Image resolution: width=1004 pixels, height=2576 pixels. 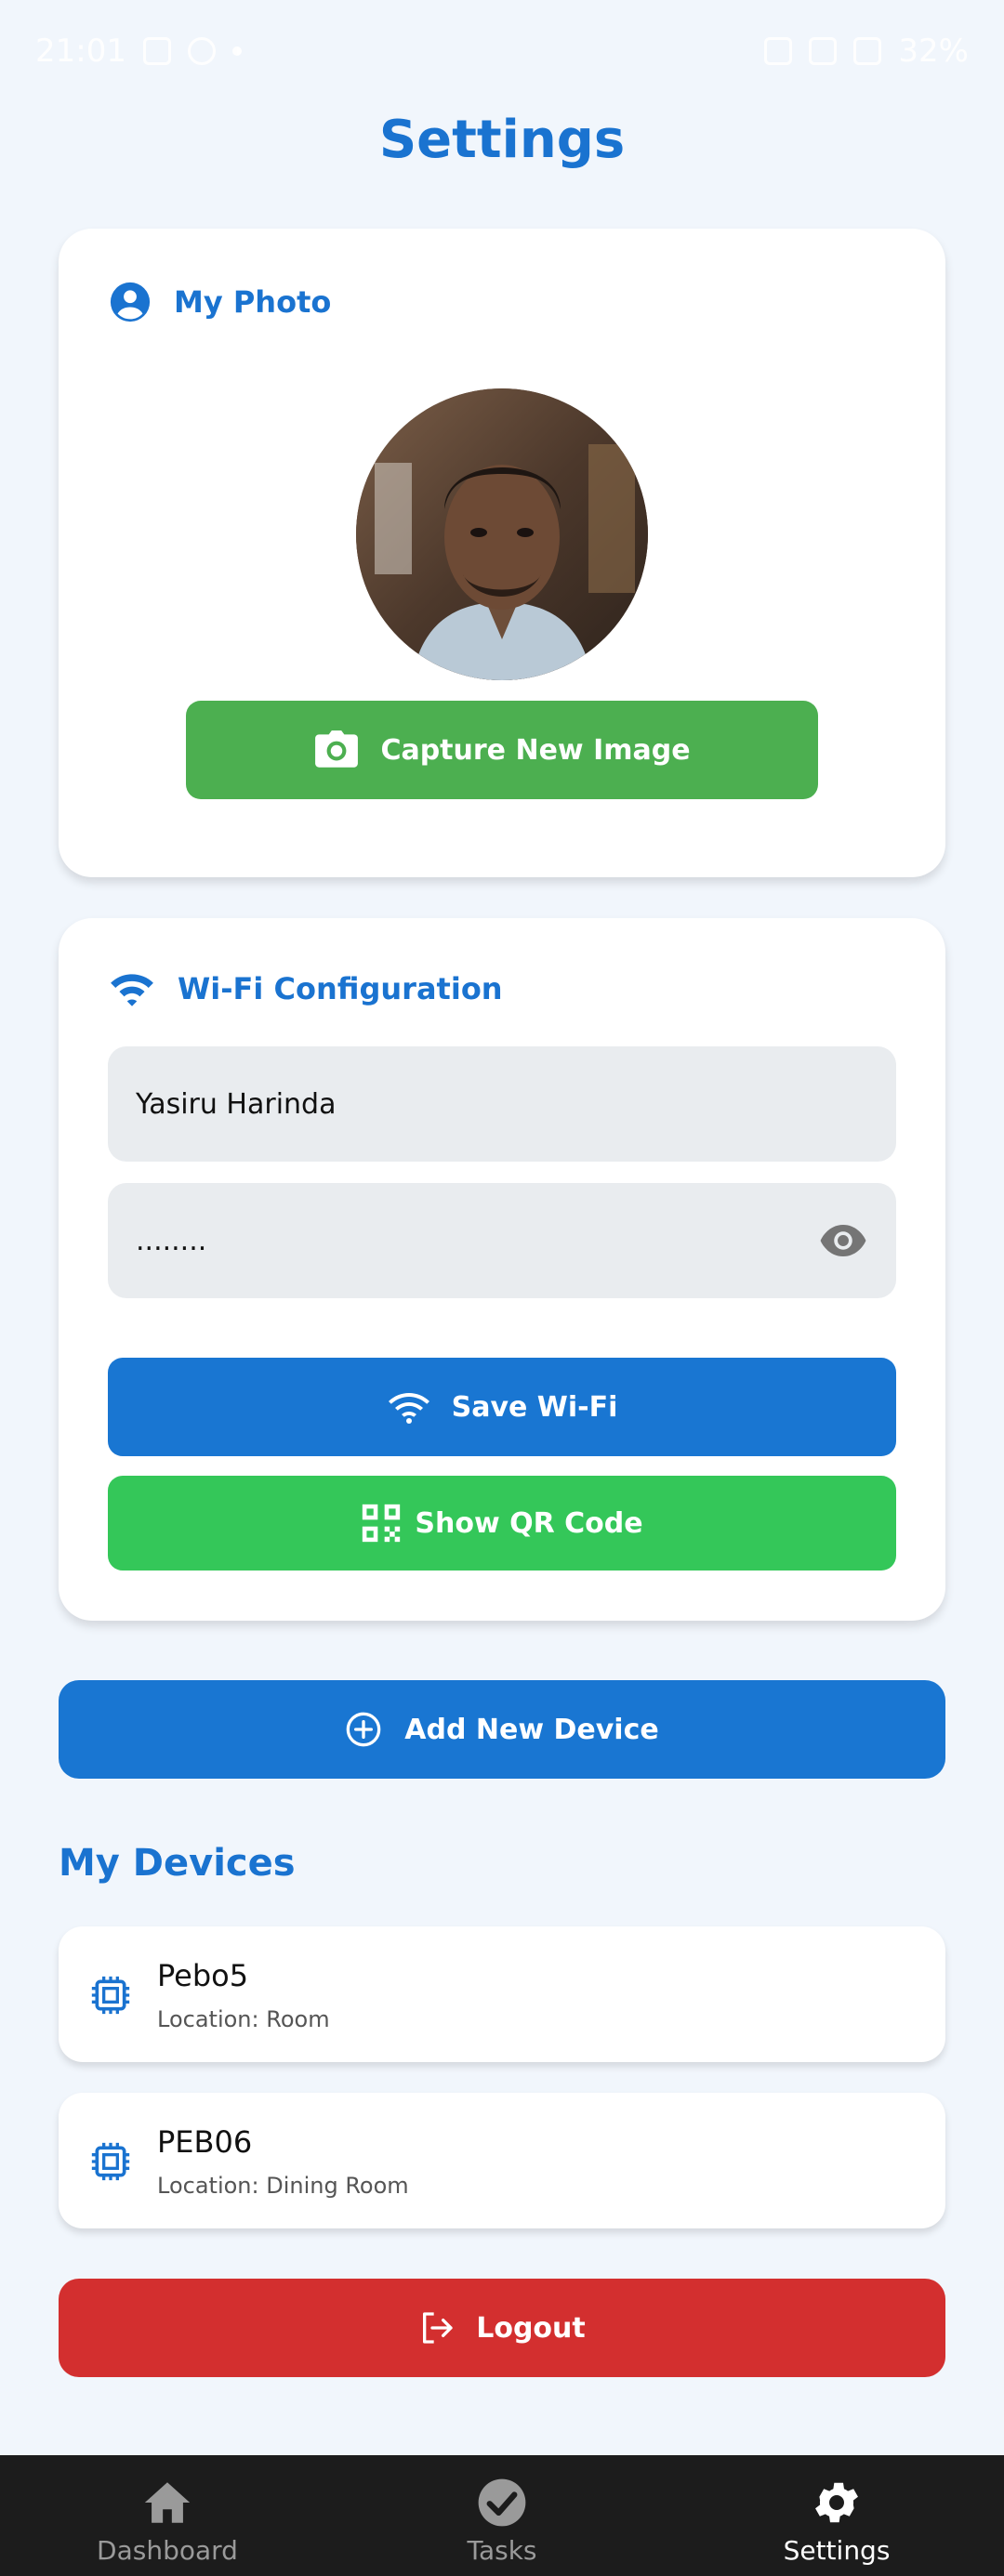 What do you see at coordinates (502, 2502) in the screenshot?
I see `check-circle-icon` at bounding box center [502, 2502].